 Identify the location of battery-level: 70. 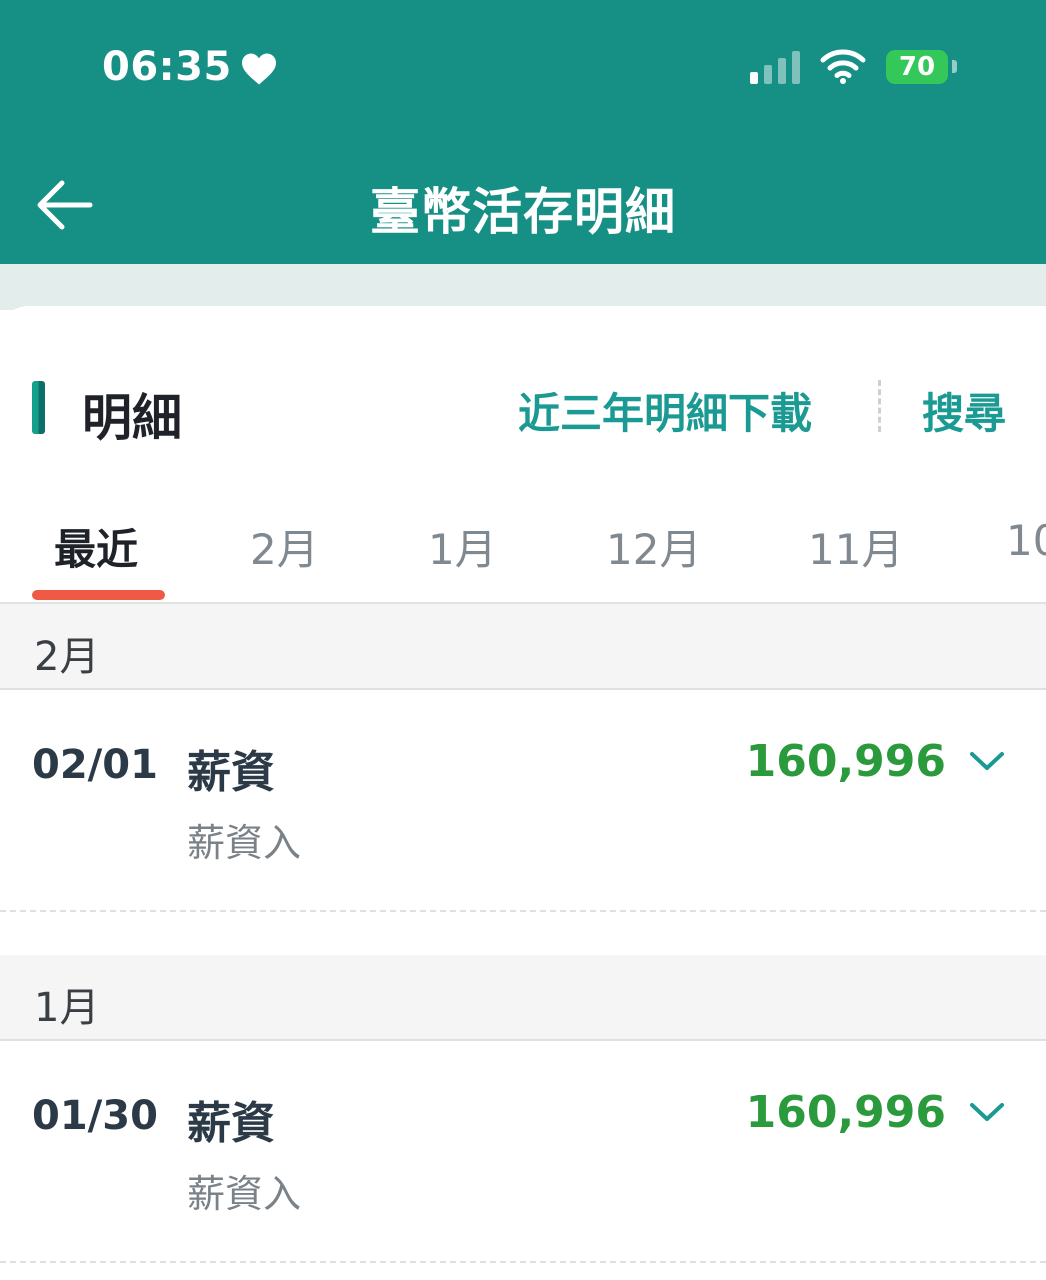
(917, 67).